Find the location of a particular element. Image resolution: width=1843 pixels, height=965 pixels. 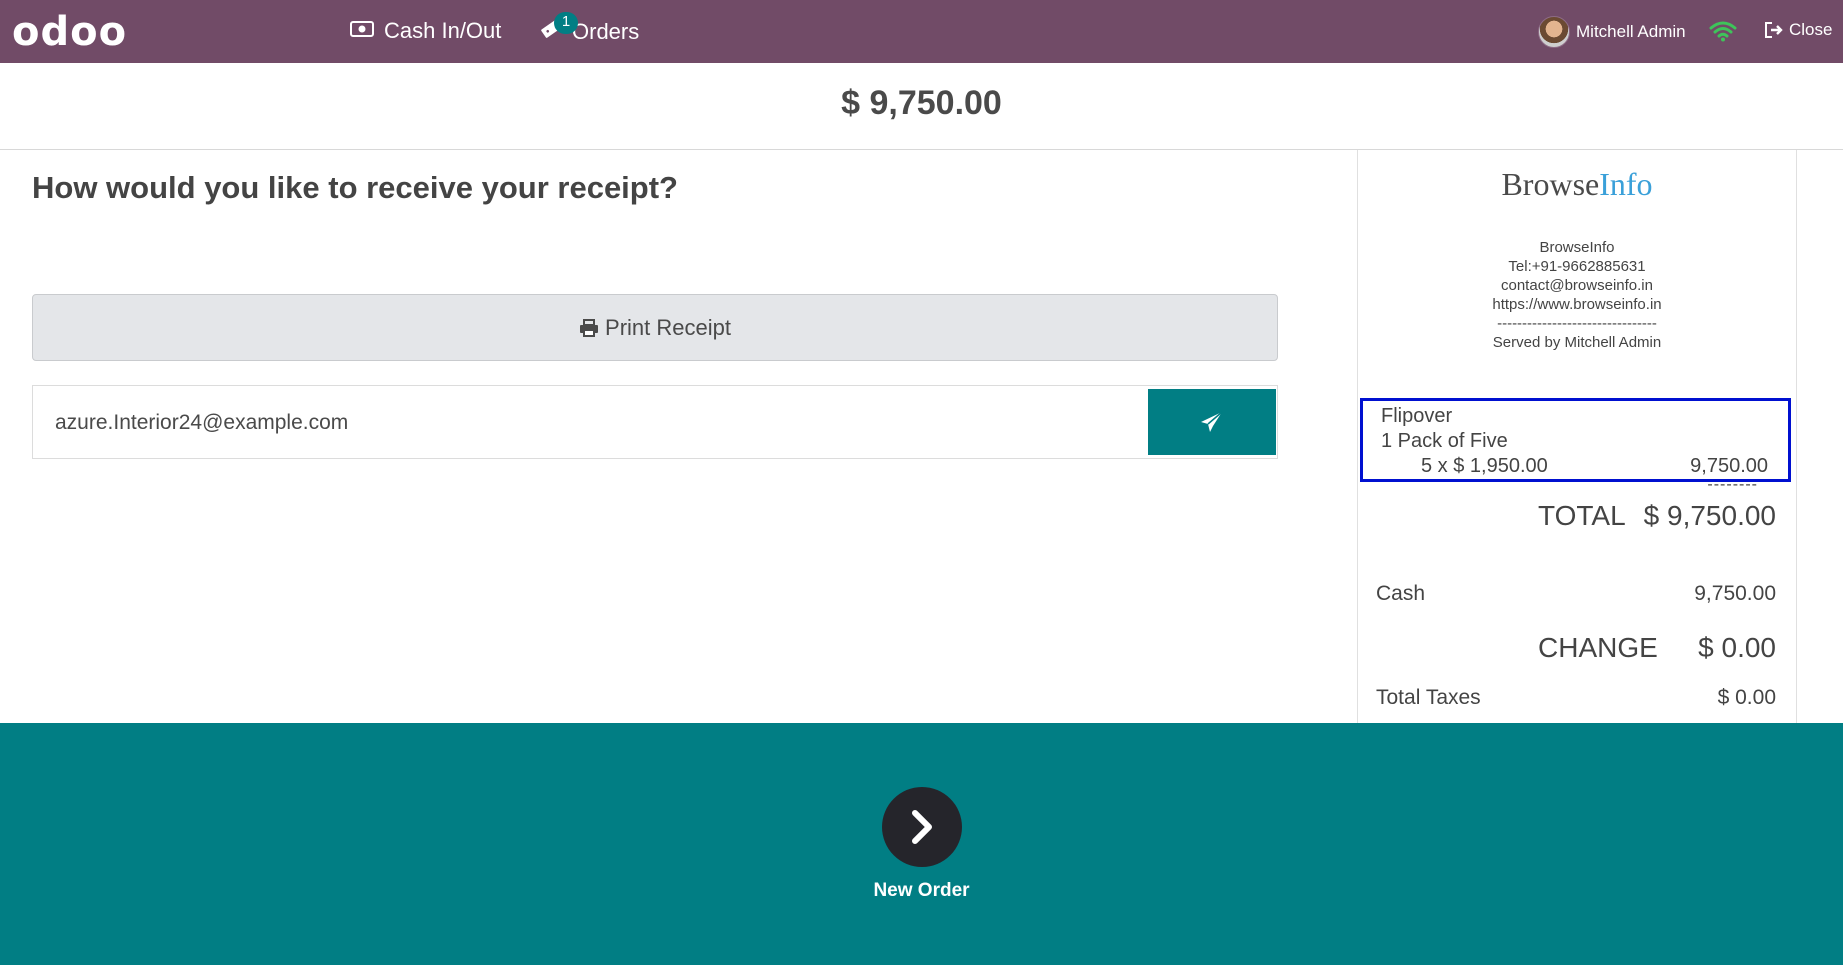

order-total-header: $ 9,750.00 is located at coordinates (921, 106).